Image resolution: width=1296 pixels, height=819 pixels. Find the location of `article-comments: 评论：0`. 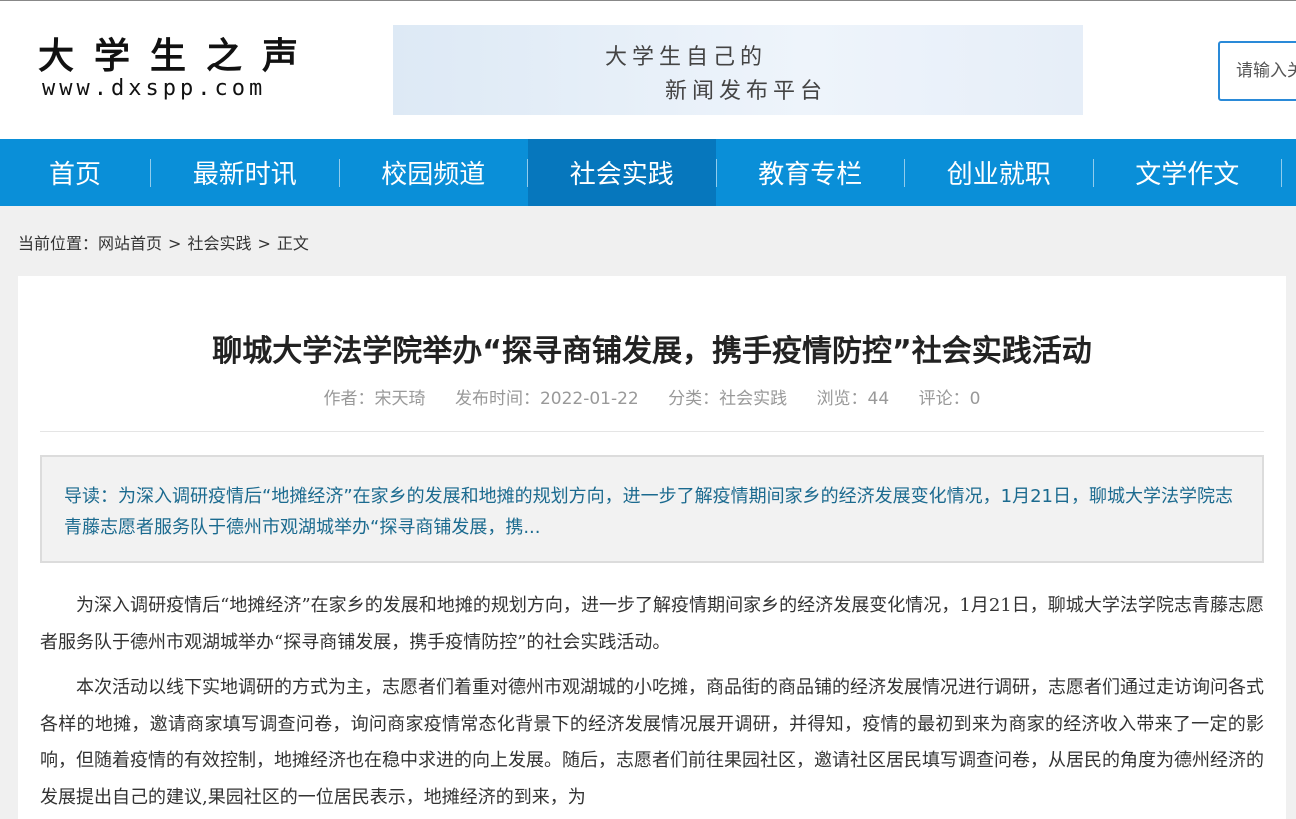

article-comments: 评论：0 is located at coordinates (949, 399).